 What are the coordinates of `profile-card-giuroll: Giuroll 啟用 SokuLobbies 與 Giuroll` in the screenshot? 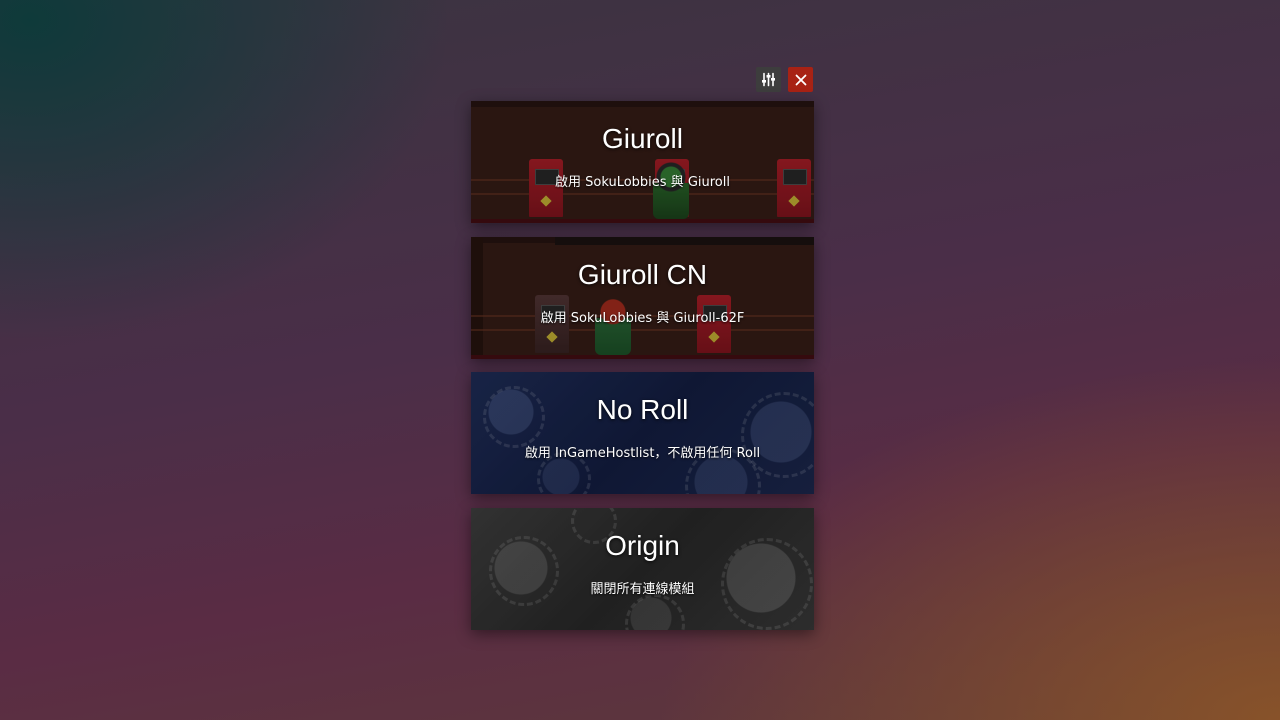 It's located at (642, 162).